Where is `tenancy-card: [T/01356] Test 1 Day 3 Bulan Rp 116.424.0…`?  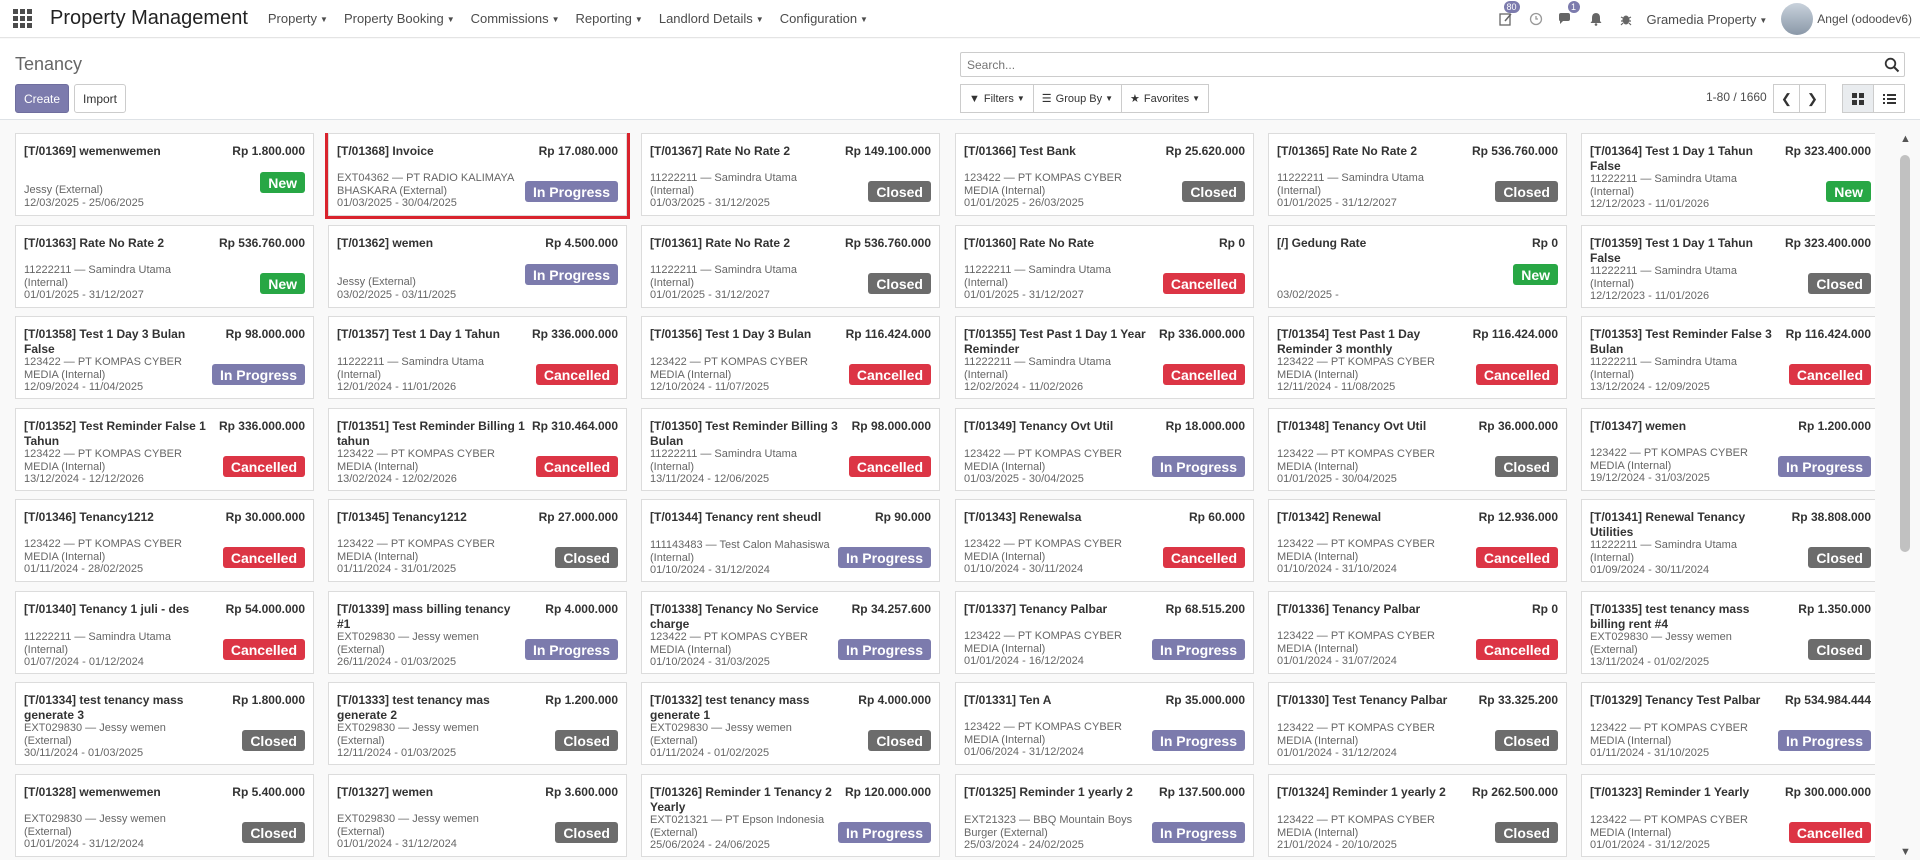
tenancy-card: [T/01356] Test 1 Day 3 Bulan Rp 116.424.0… is located at coordinates (790, 357).